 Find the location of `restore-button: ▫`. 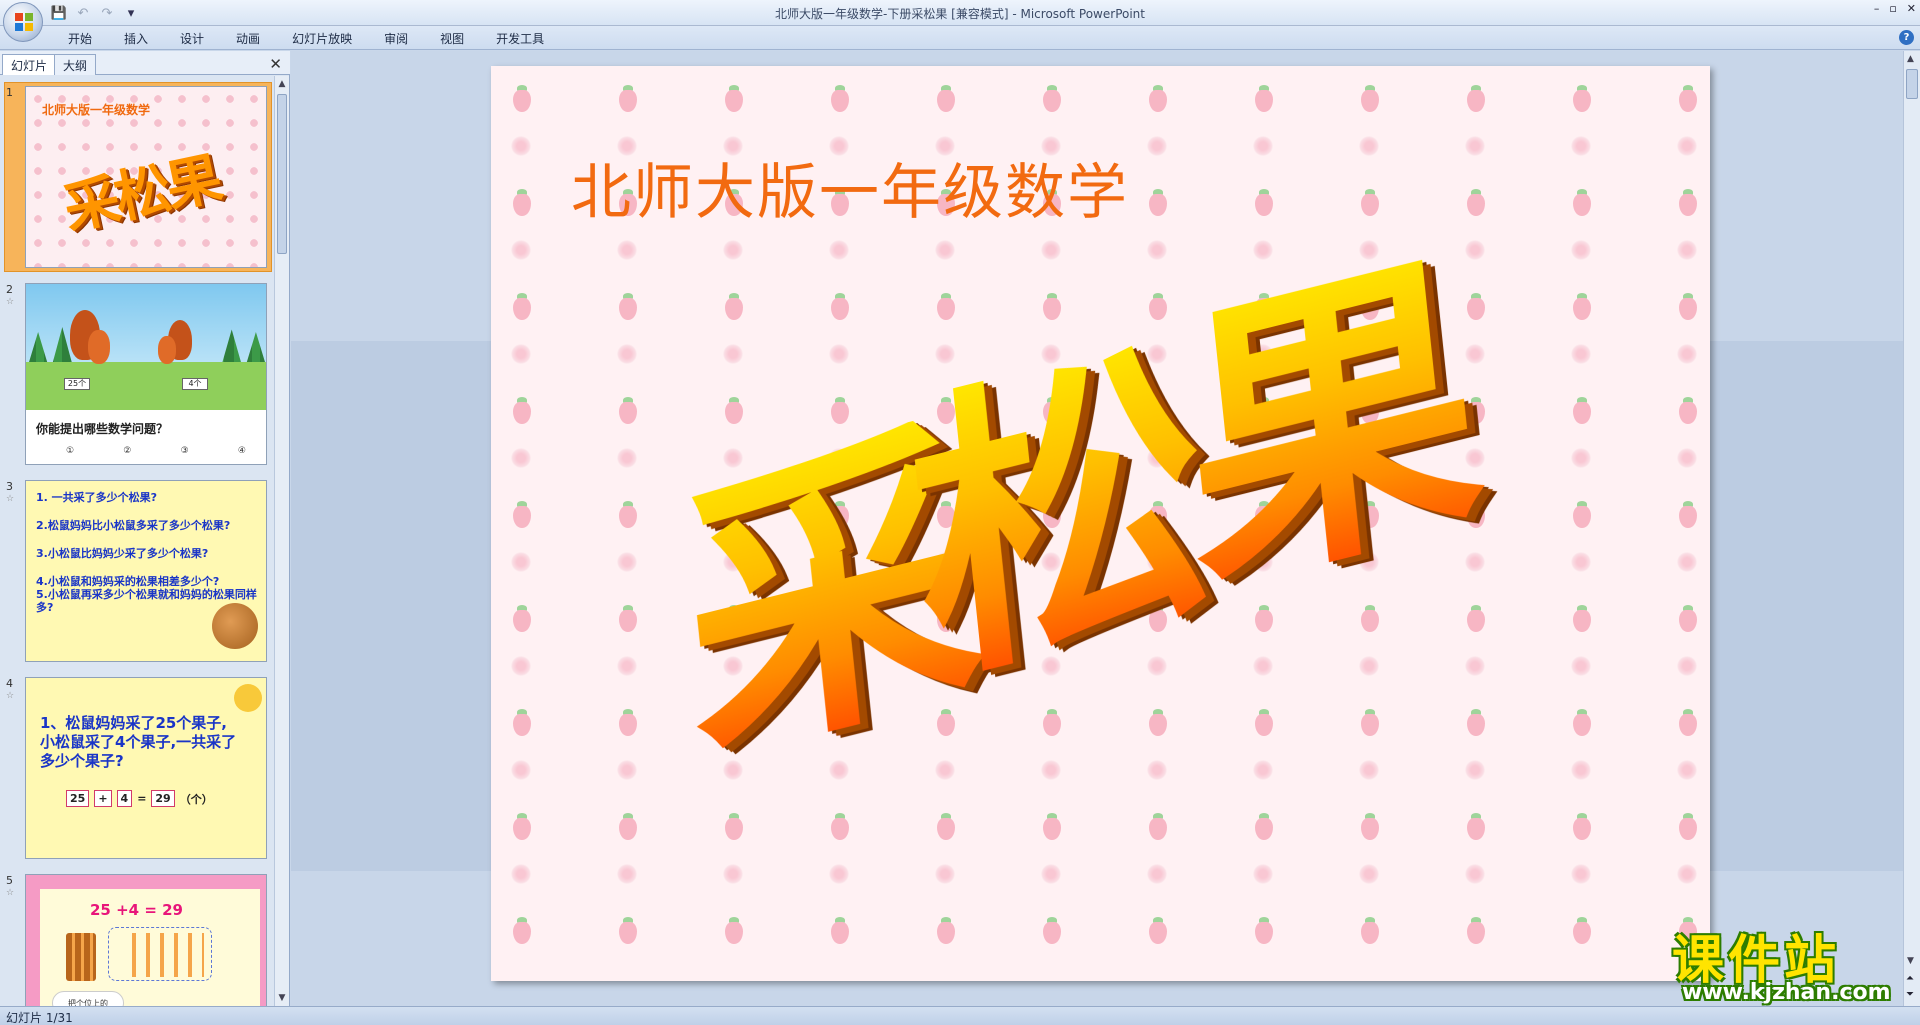

restore-button: ▫ is located at coordinates (1892, 8).